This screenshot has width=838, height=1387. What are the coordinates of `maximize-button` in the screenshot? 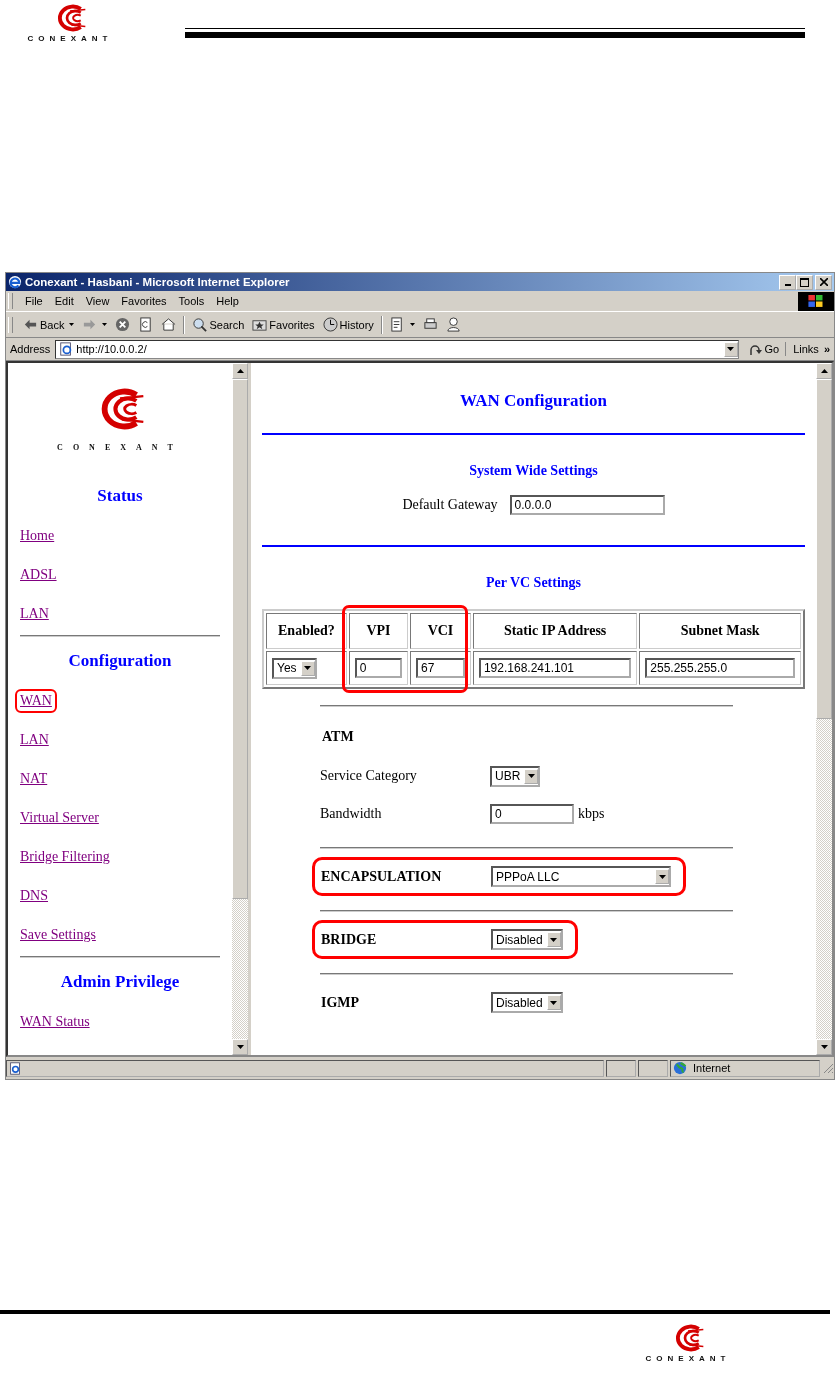 It's located at (804, 282).